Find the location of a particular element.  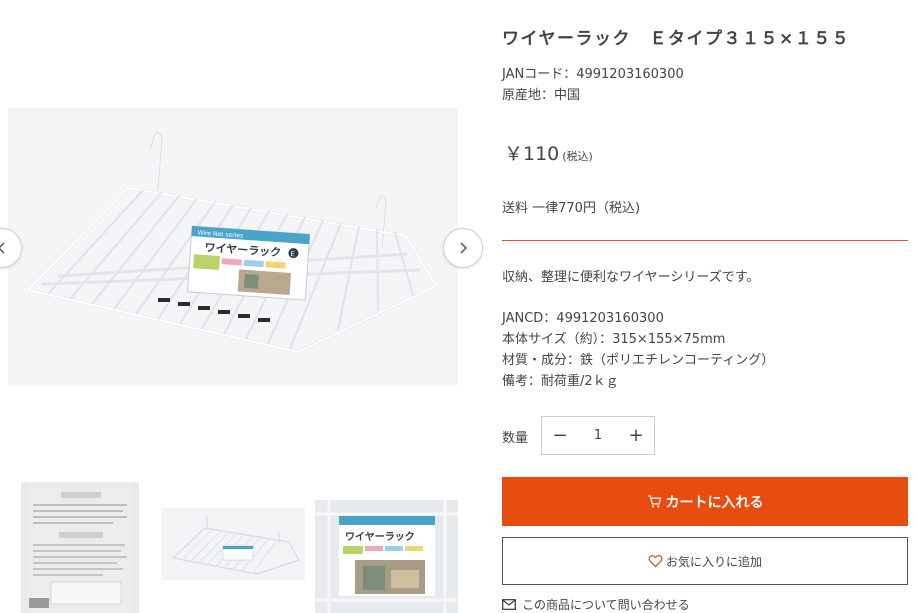

mail-icon is located at coordinates (509, 604).